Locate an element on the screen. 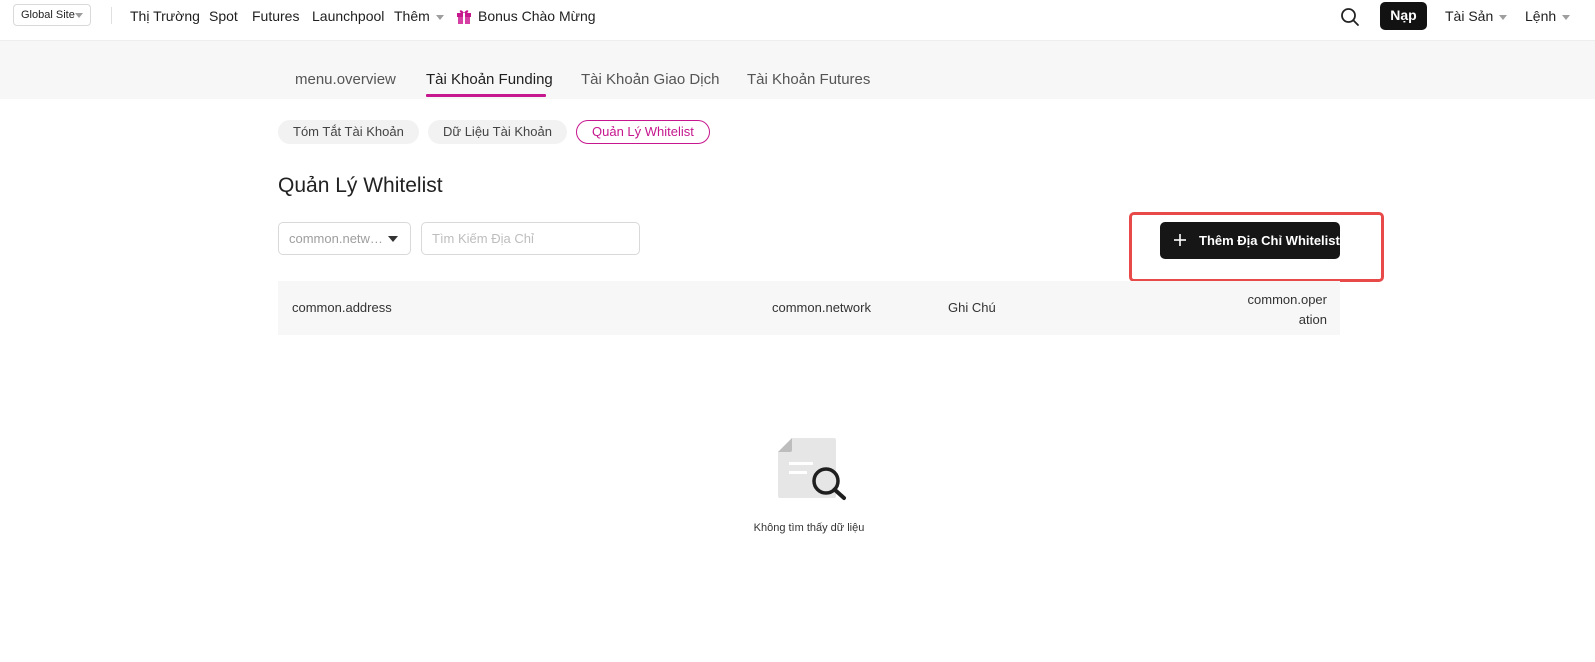 This screenshot has height=662, width=1595. add-whitelist-address-button: Thêm Địa Chỉ Whitelist is located at coordinates (1250, 240).